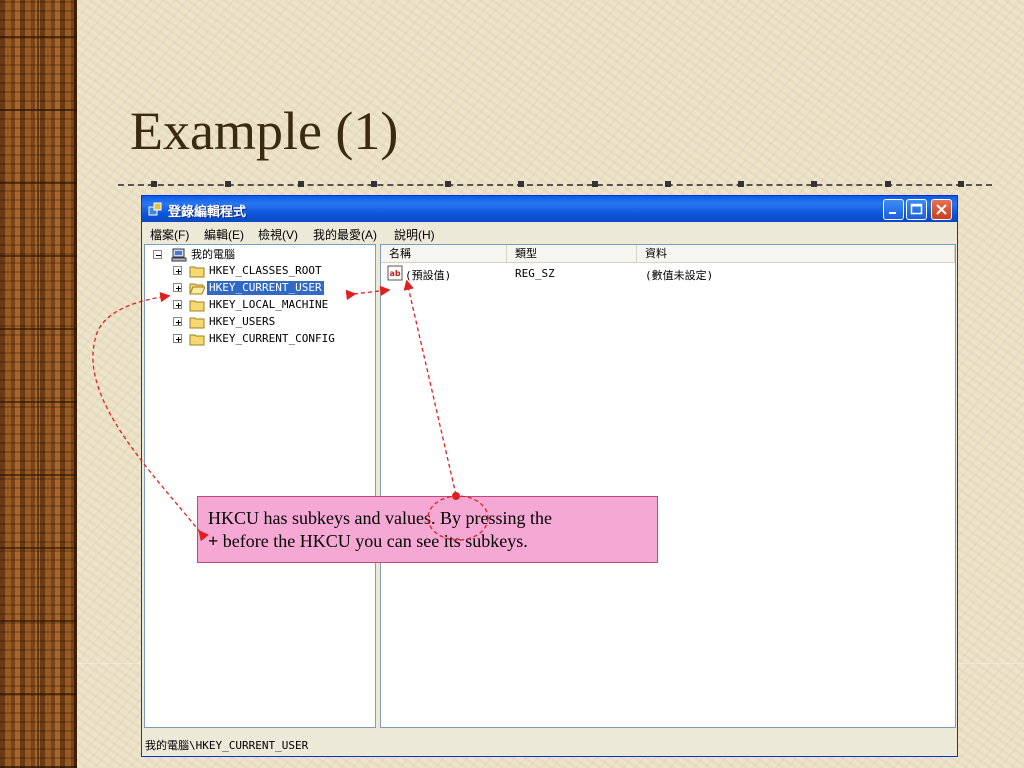  Describe the element at coordinates (213, 254) in the screenshot. I see `tree-root-label: 我的電腦` at that location.